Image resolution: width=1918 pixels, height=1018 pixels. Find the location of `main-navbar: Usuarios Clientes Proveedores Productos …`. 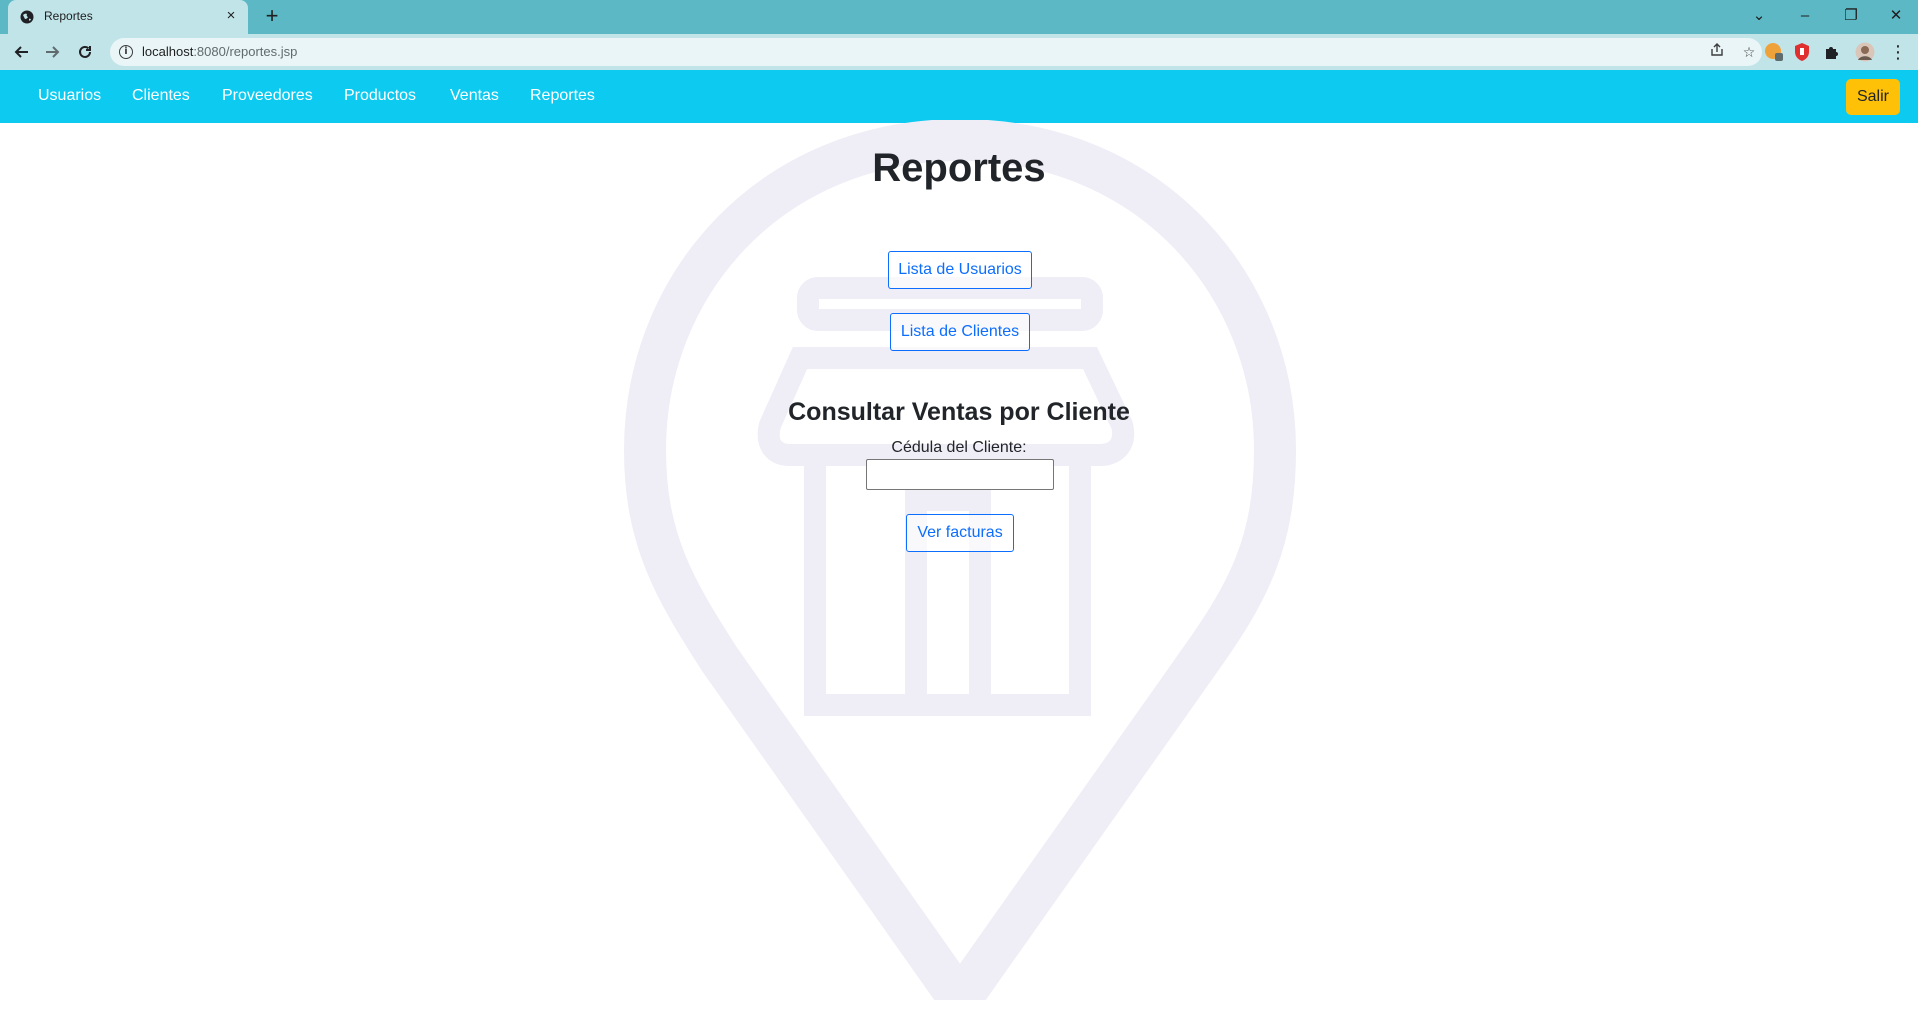

main-navbar: Usuarios Clientes Proveedores Productos … is located at coordinates (959, 96).